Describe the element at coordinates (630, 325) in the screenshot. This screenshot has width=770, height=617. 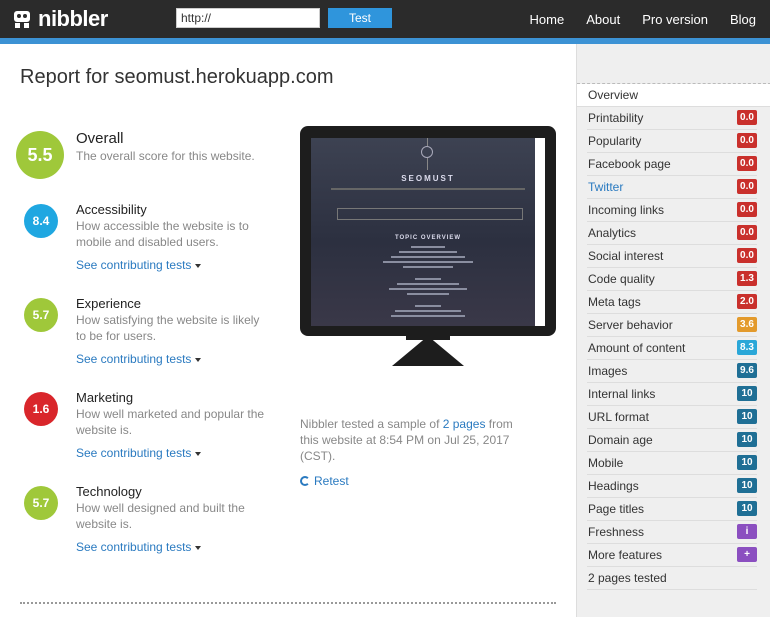
I see `sidebar-item-label: Server behavior` at that location.